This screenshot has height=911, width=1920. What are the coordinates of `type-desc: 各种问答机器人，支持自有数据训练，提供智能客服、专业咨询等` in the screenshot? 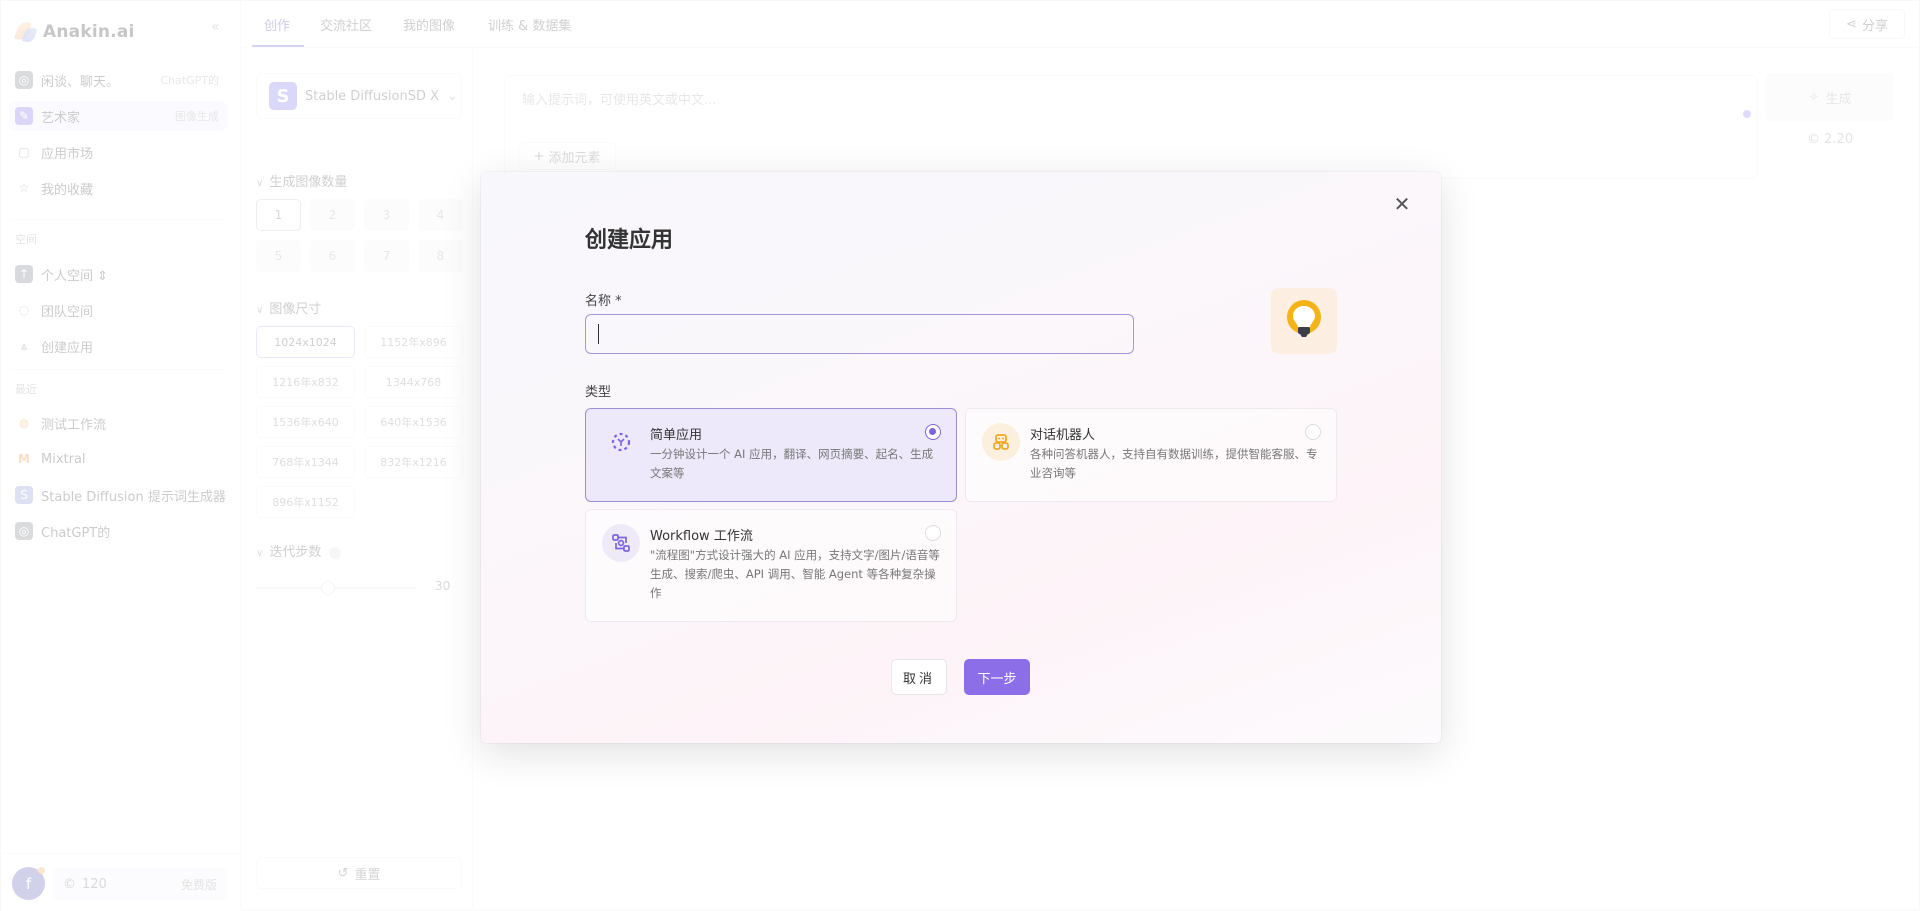 It's located at (1174, 463).